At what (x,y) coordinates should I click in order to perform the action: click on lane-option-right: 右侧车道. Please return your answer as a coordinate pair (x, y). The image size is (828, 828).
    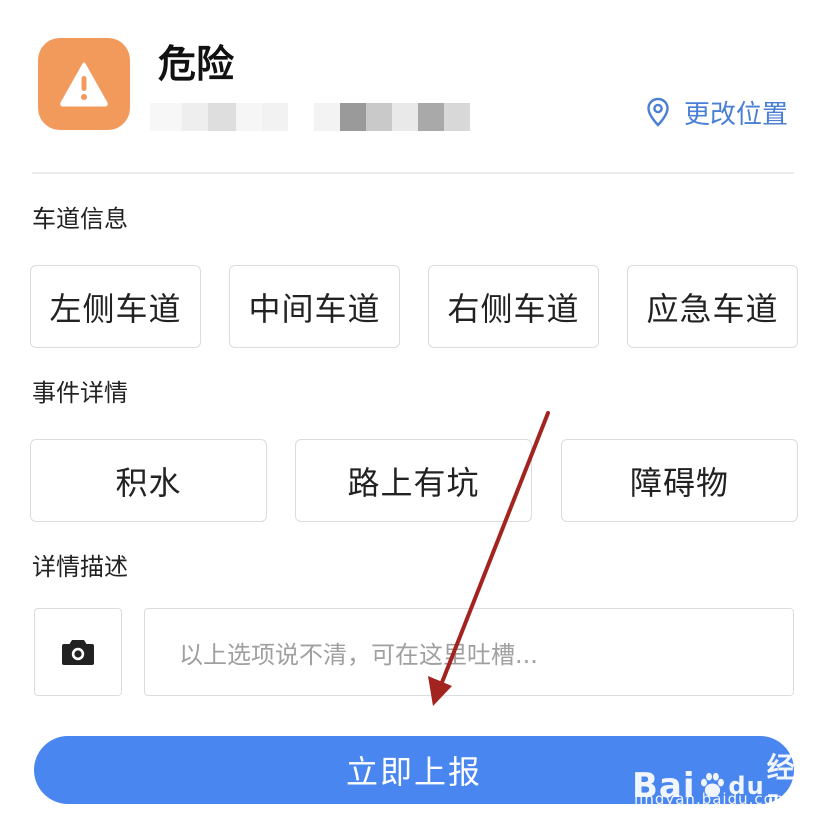
    Looking at the image, I should click on (513, 306).